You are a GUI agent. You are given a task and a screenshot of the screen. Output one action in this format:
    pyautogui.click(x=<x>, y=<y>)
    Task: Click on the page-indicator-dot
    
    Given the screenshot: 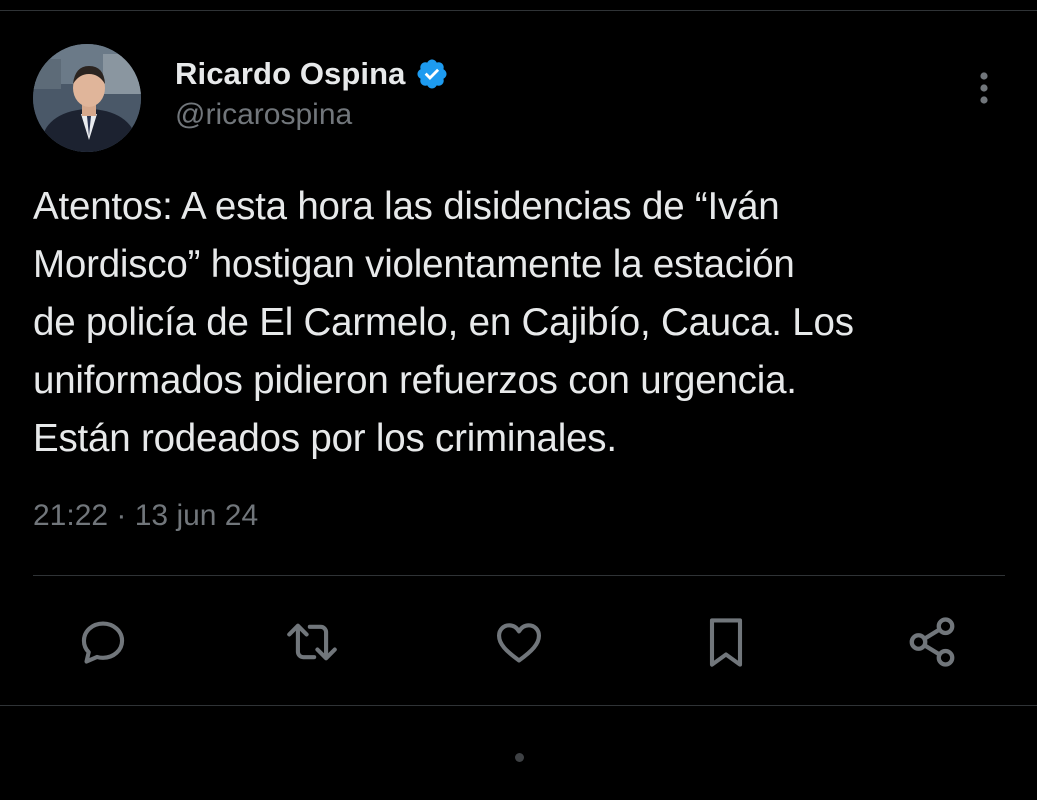 What is the action you would take?
    pyautogui.click(x=519, y=757)
    